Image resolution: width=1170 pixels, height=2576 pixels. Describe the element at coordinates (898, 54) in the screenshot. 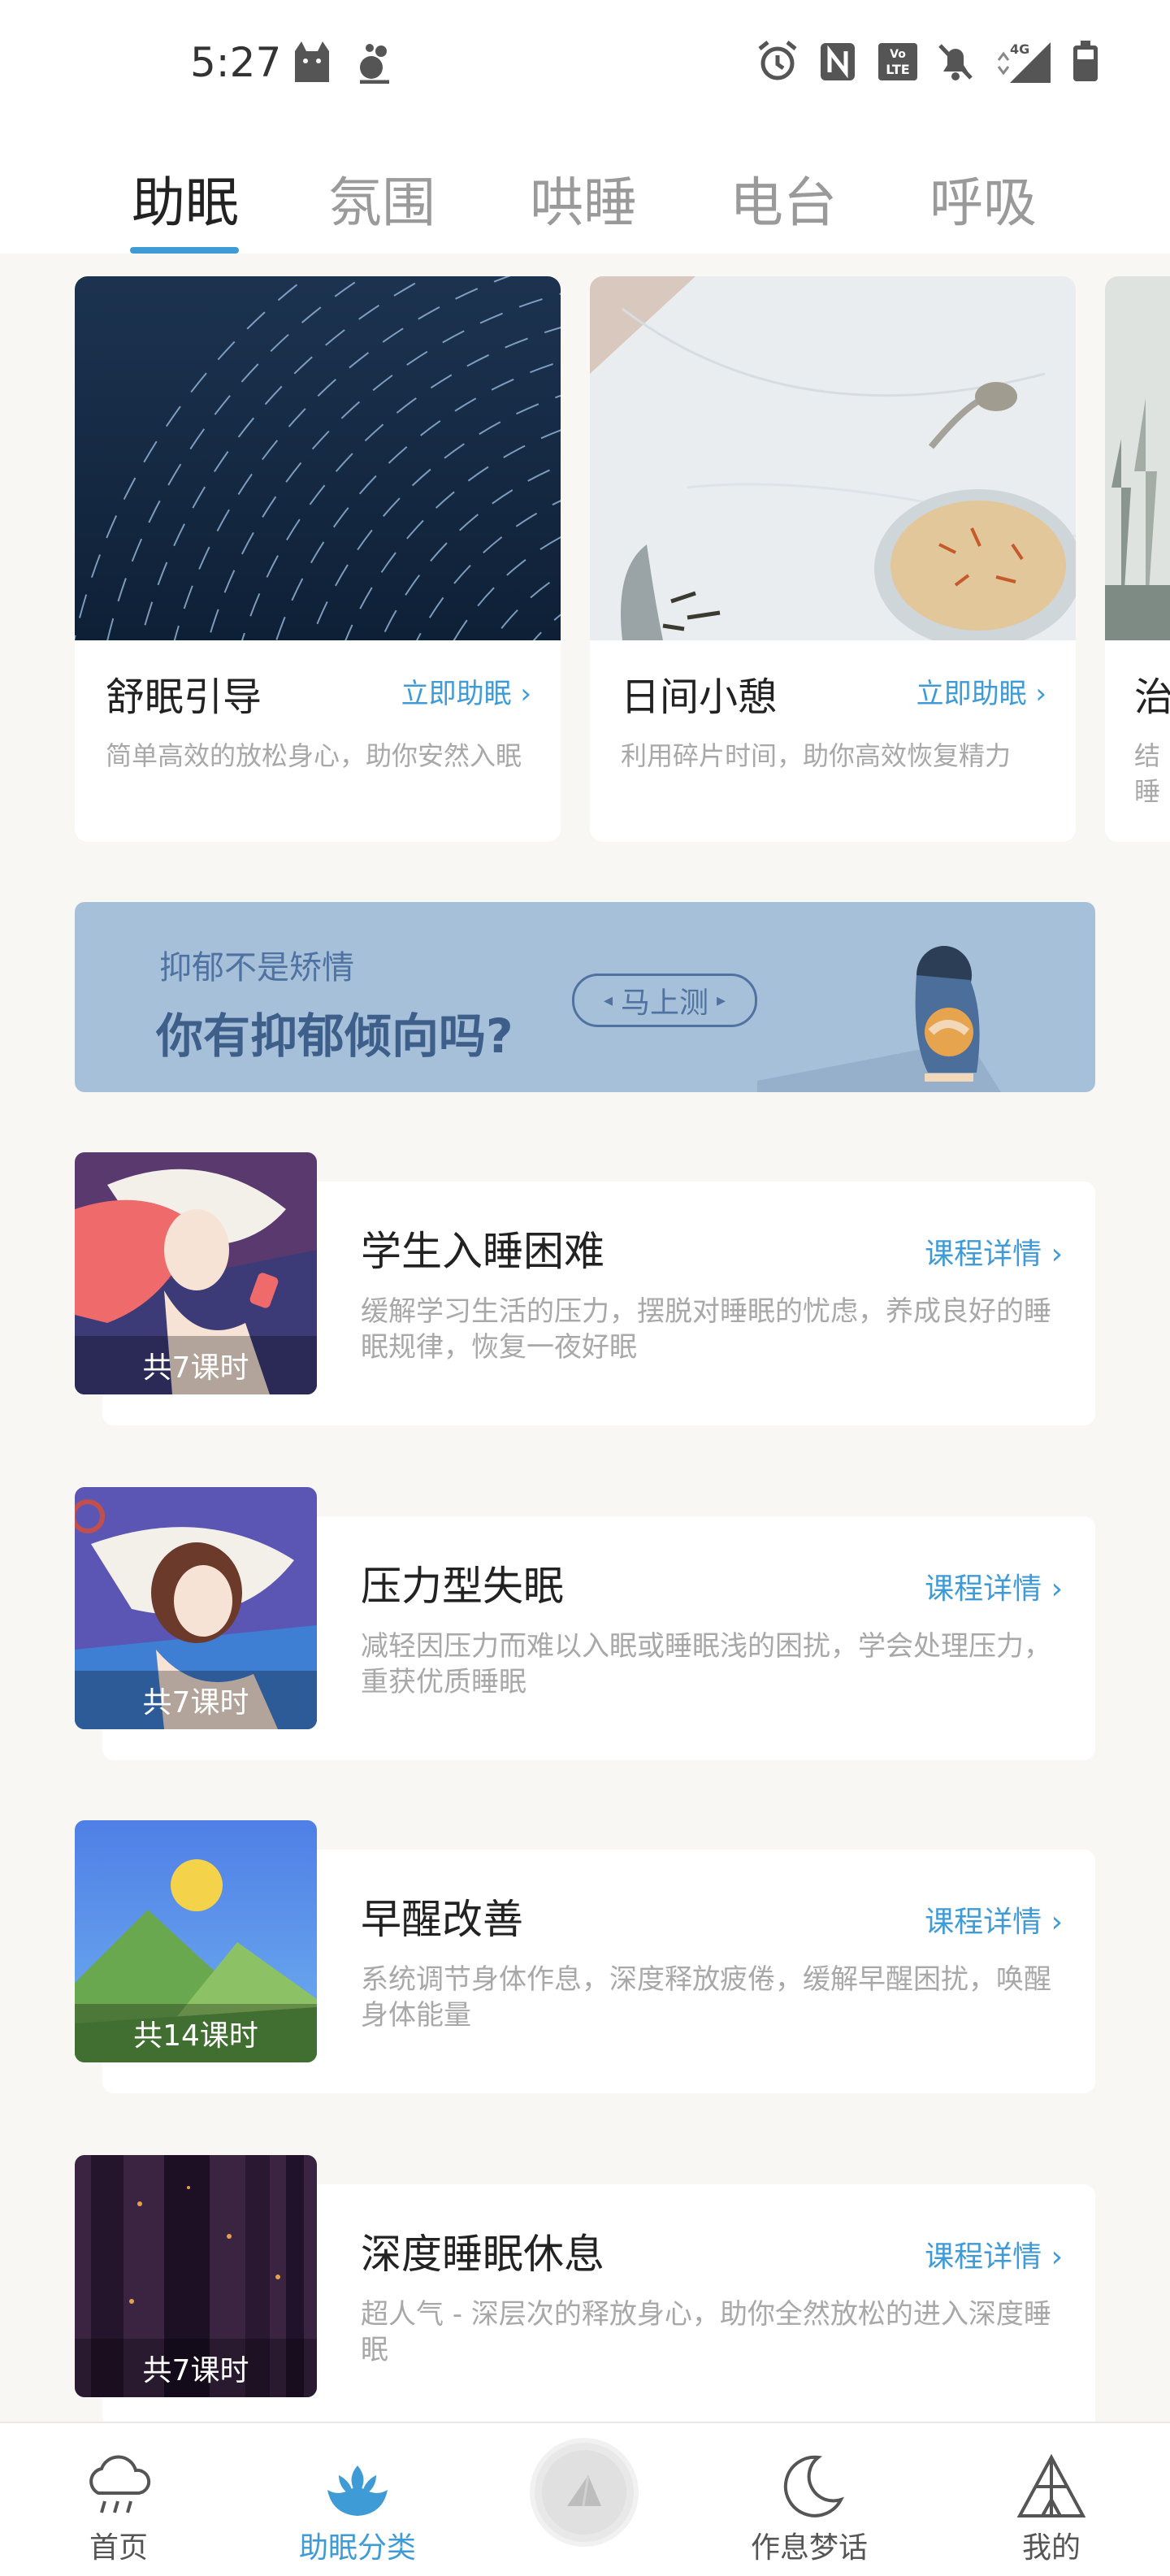

I see `svg-text: Vo` at that location.